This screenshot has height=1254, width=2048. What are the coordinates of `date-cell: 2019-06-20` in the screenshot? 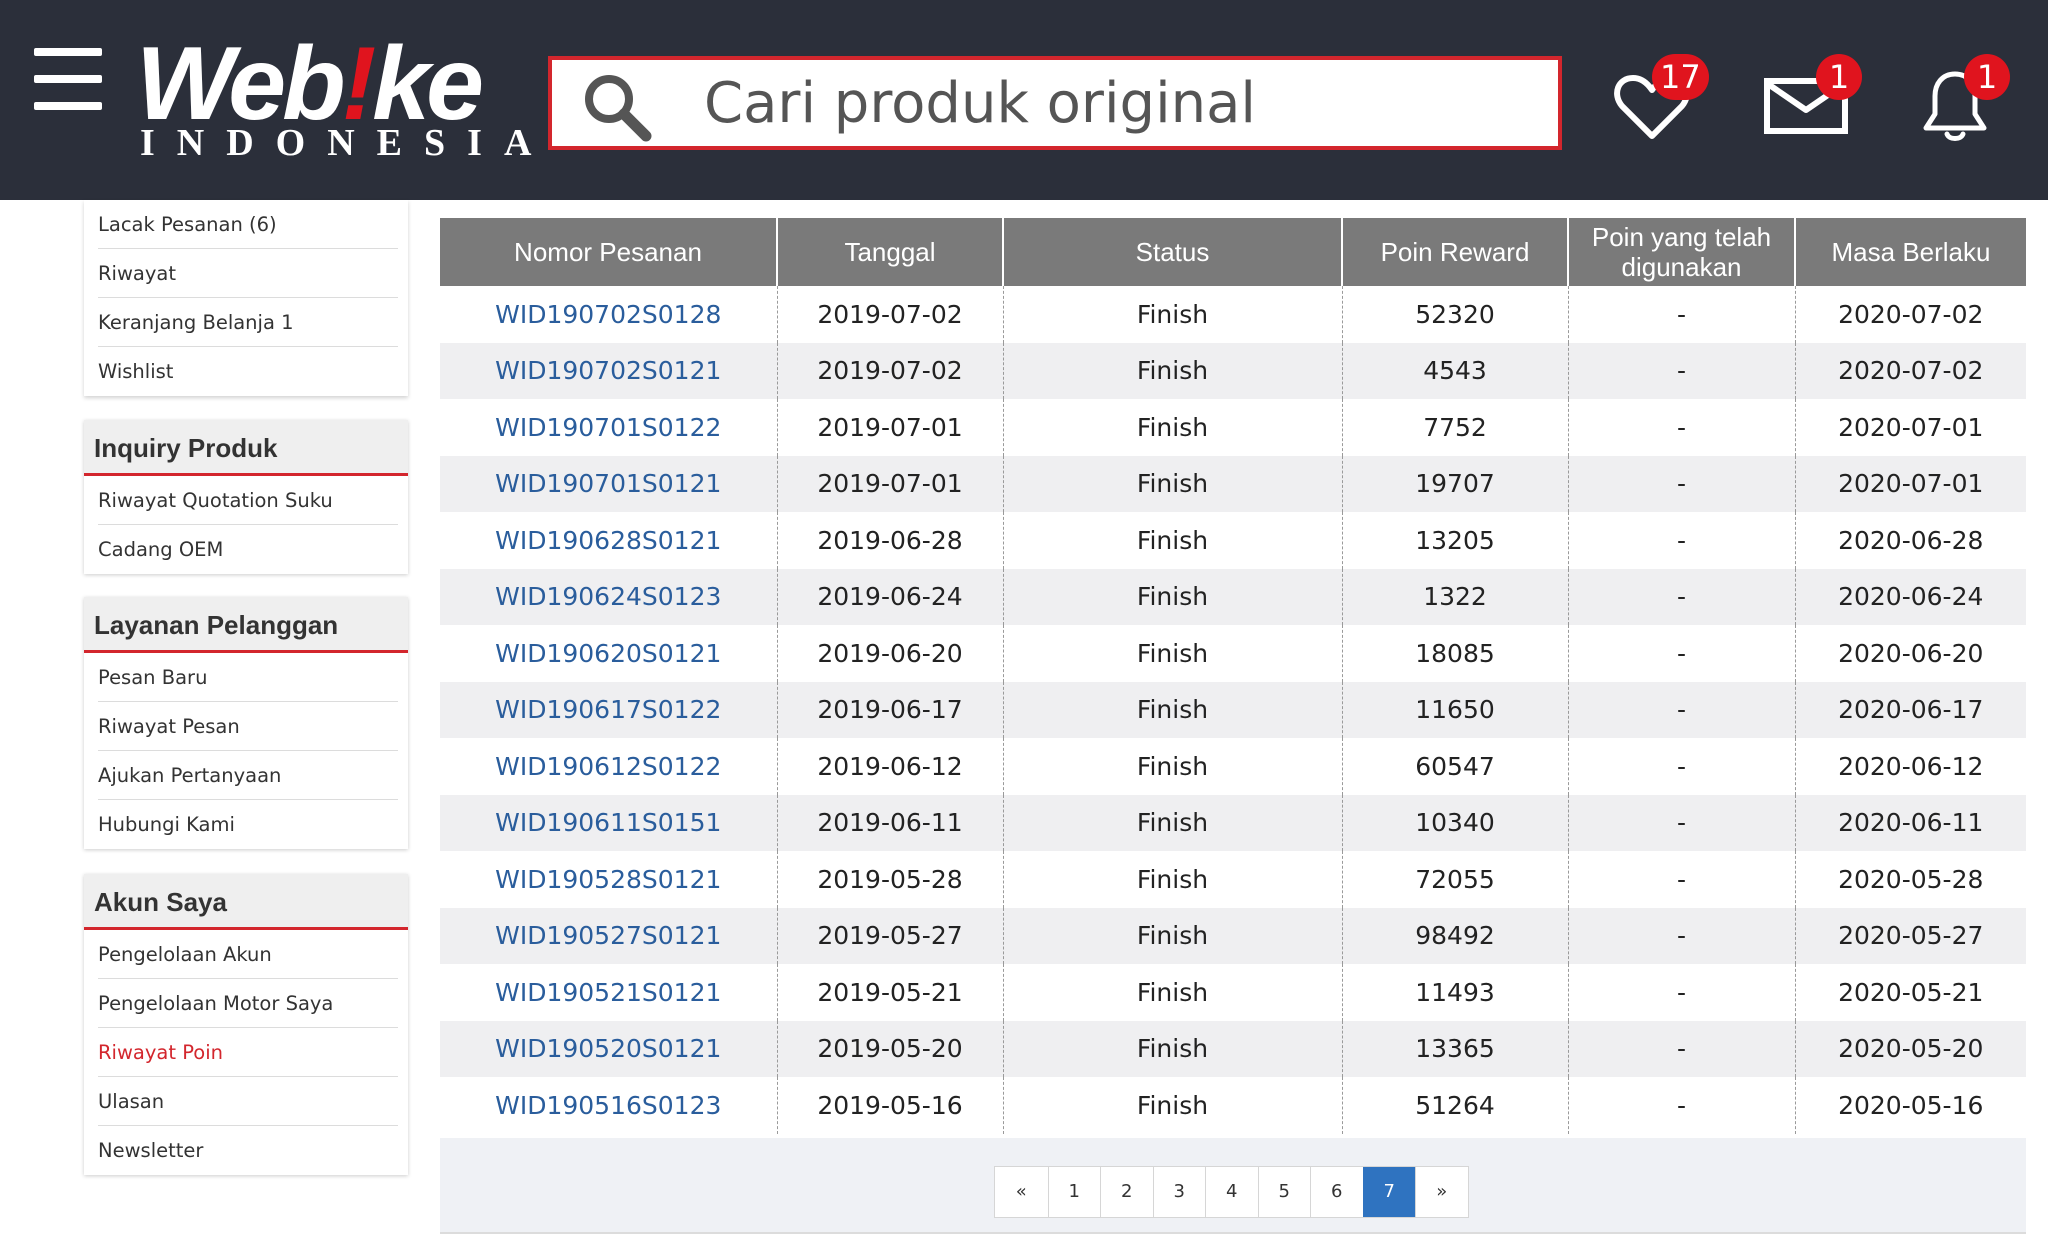 It's located at (889, 653).